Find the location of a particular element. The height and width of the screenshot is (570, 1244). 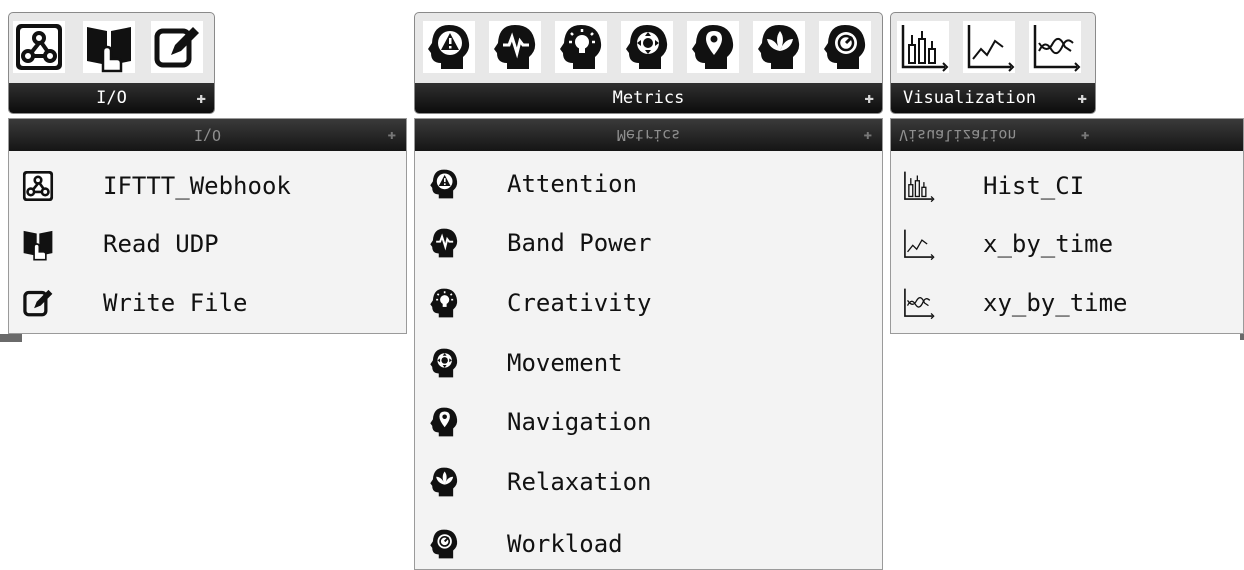

menu-item-read-udp: Read UDP is located at coordinates (207, 244).